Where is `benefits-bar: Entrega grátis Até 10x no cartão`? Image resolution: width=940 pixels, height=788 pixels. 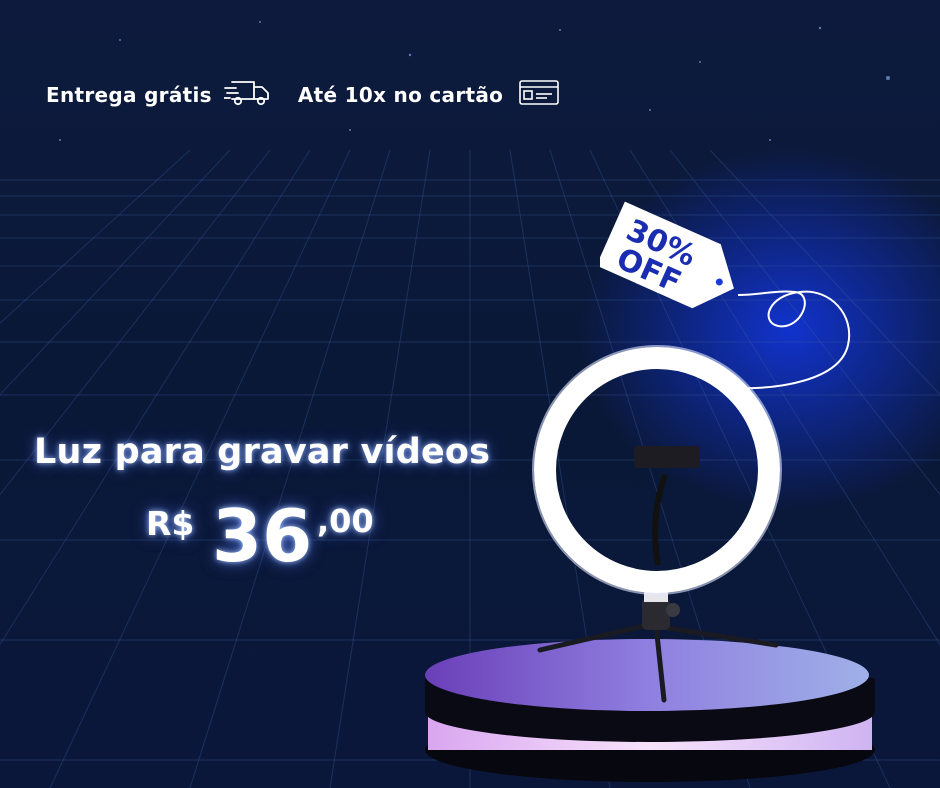
benefits-bar: Entrega grátis Até 10x no cartão is located at coordinates (303, 95).